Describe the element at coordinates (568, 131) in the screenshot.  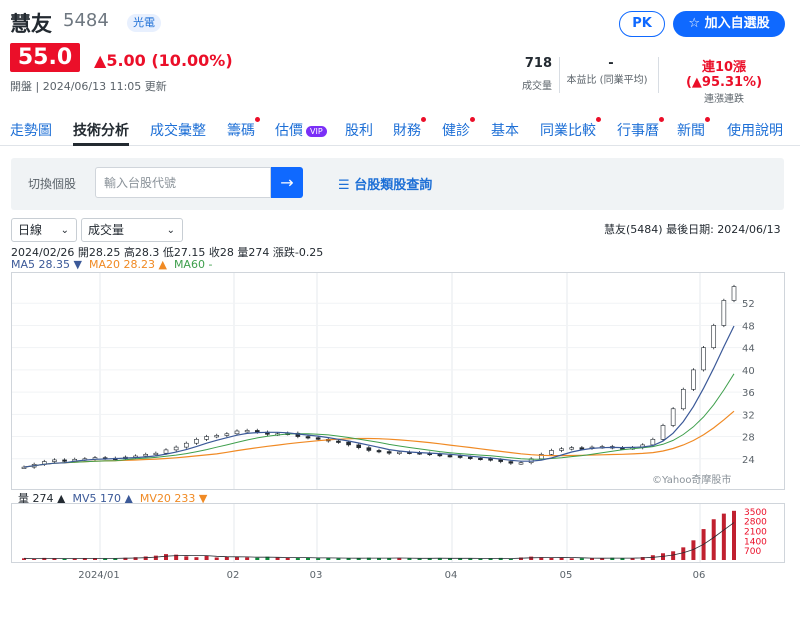
I see `tab-label: 同業比較` at that location.